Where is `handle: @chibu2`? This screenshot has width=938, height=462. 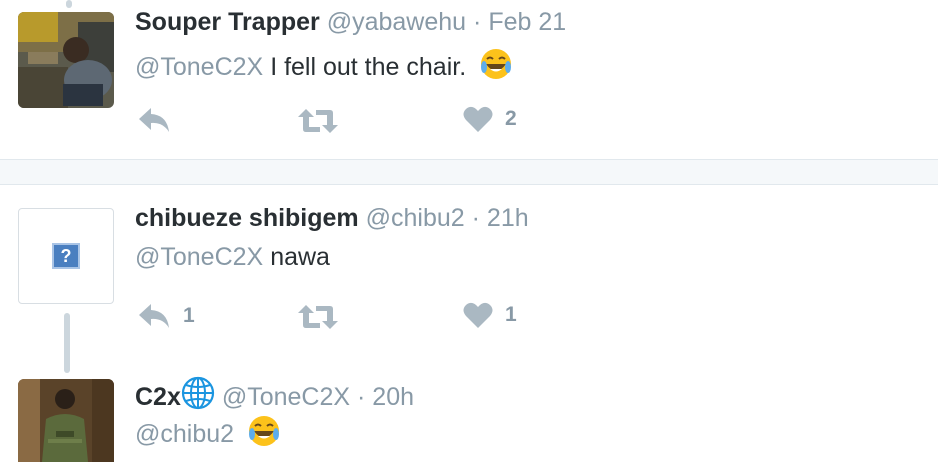
handle: @chibu2 is located at coordinates (415, 218).